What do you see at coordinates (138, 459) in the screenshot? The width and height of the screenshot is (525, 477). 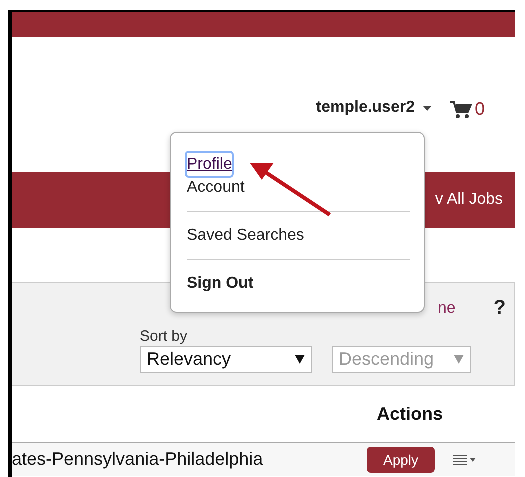 I see `table-cell-text: ates-Pennsylvania-Philadelphia` at bounding box center [138, 459].